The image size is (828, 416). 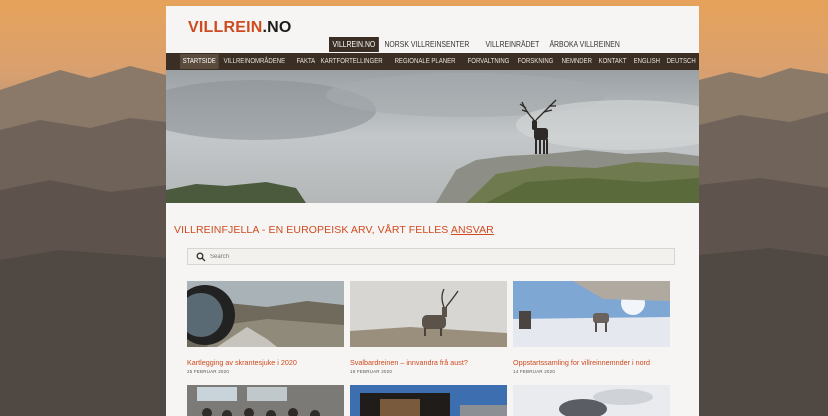 I want to click on topnav-item-villreinradet: VILLREINRÅDET, so click(x=512, y=44).